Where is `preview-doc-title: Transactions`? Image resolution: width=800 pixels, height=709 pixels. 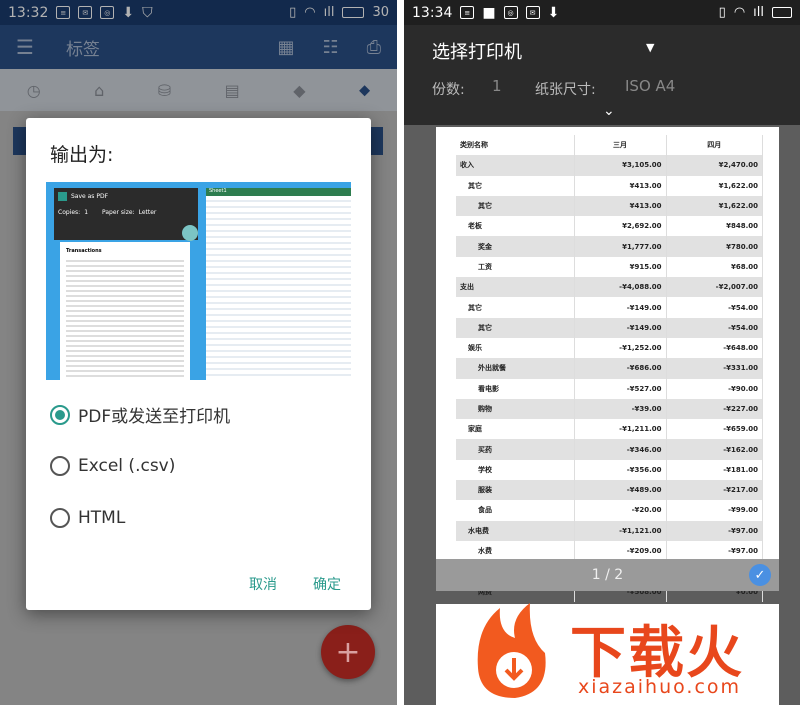 preview-doc-title: Transactions is located at coordinates (84, 251).